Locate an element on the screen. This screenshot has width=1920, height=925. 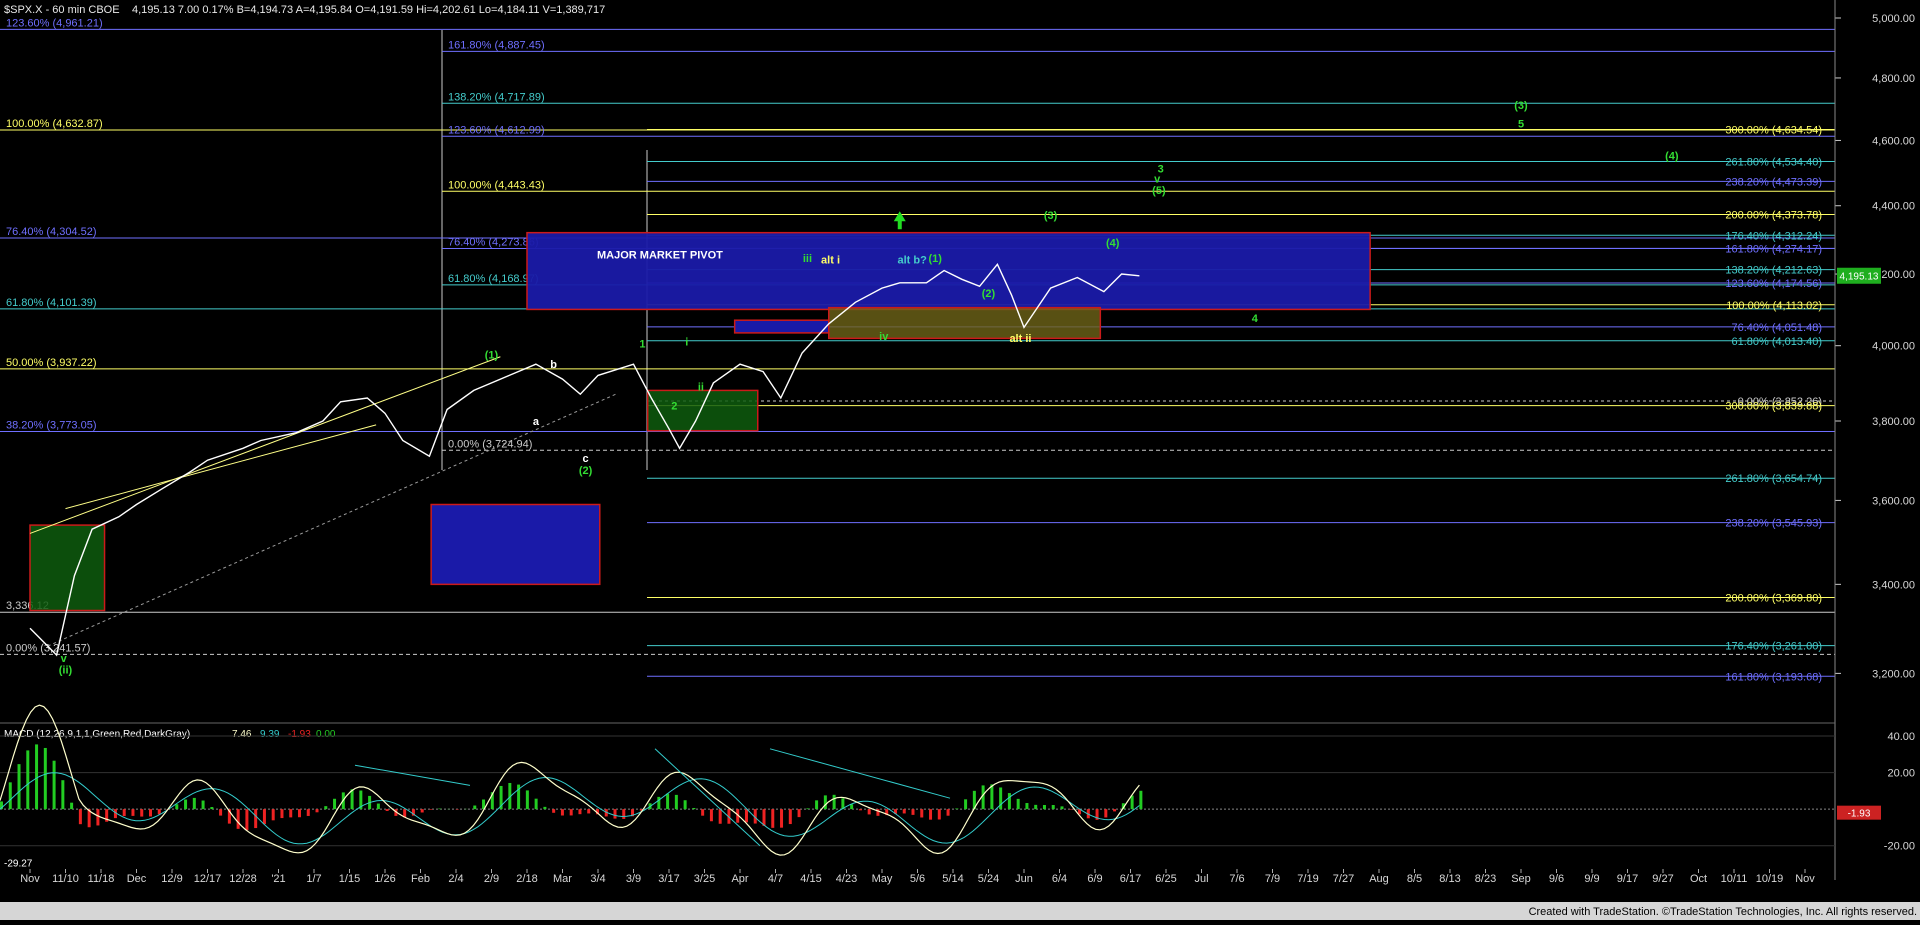
x-tick-label: 7/19 is located at coordinates (1307, 879).